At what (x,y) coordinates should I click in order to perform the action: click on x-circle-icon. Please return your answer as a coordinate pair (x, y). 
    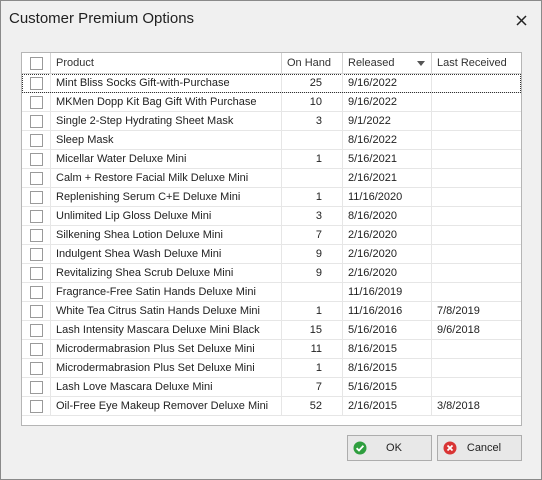
    Looking at the image, I should click on (450, 448).